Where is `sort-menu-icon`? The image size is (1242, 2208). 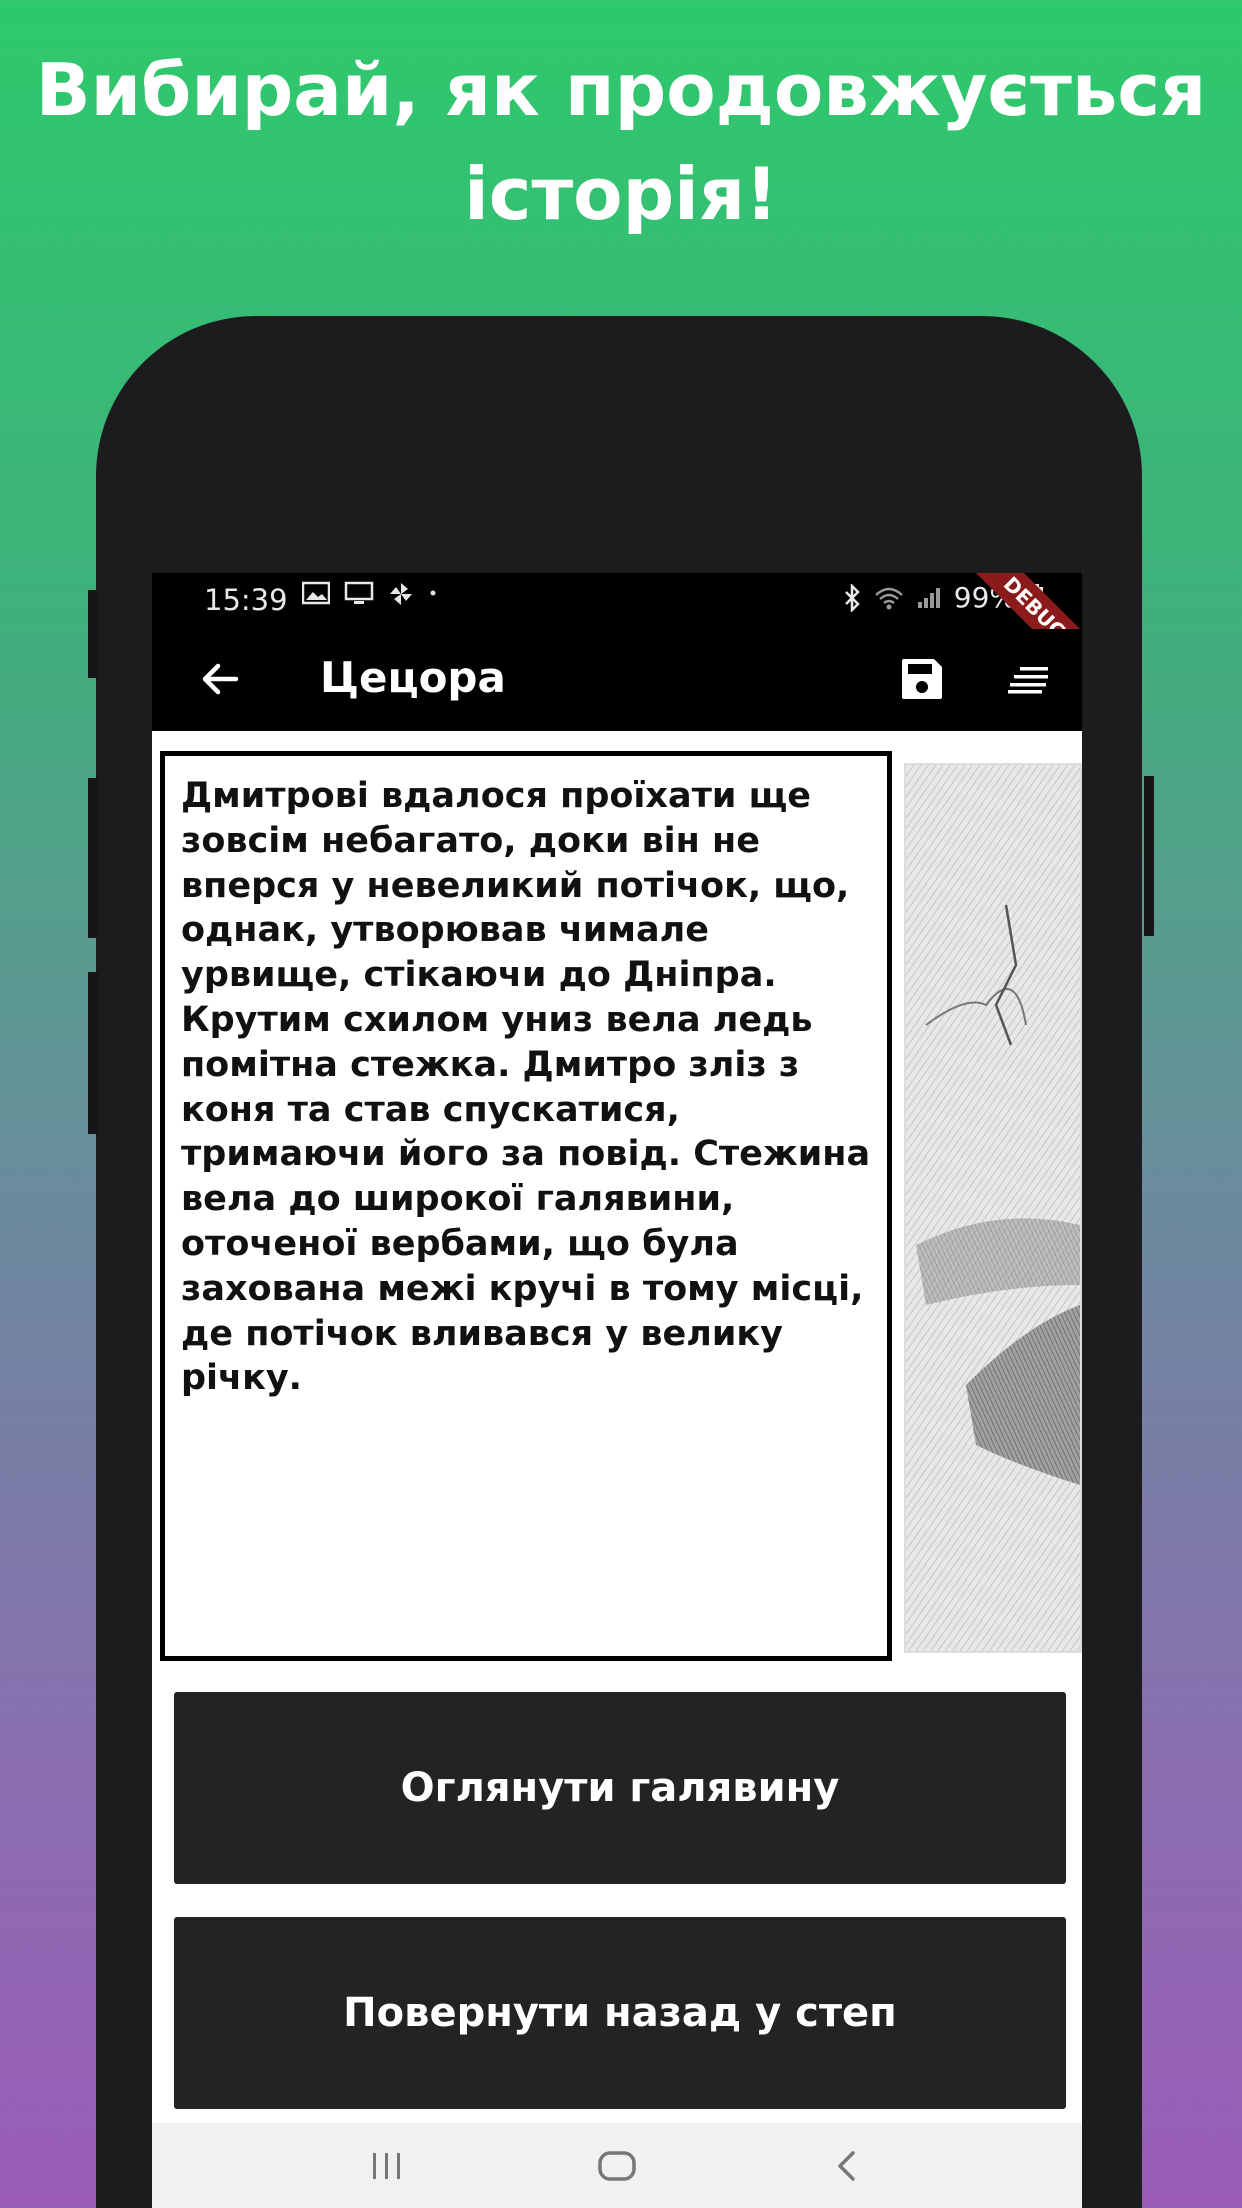 sort-menu-icon is located at coordinates (1028, 680).